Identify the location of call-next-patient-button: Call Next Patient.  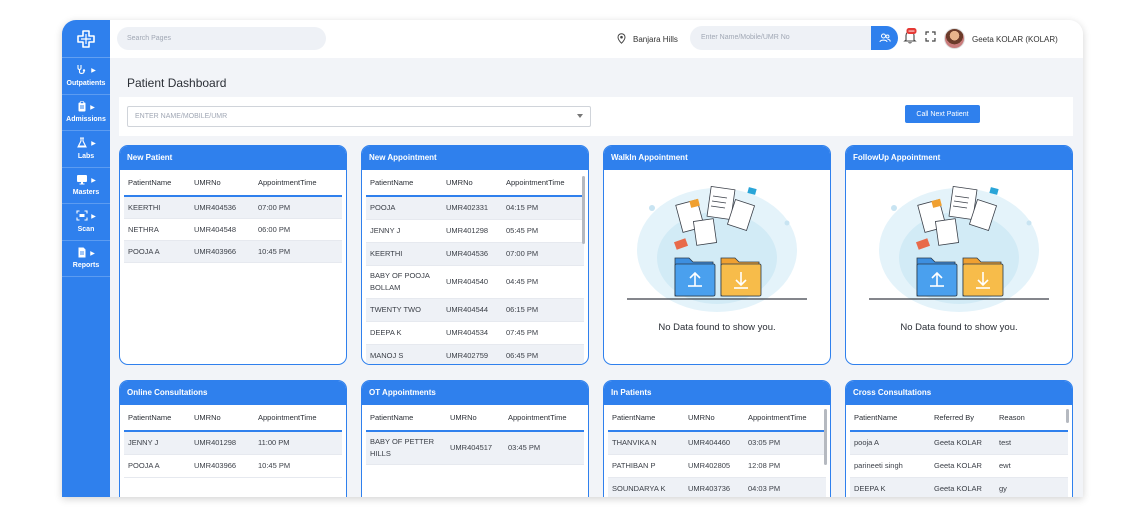
(942, 114).